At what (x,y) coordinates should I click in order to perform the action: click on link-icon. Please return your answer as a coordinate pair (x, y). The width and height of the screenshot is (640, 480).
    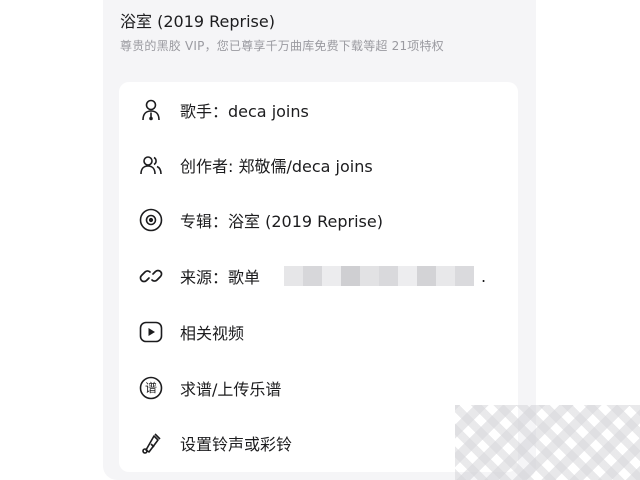
    Looking at the image, I should click on (151, 276).